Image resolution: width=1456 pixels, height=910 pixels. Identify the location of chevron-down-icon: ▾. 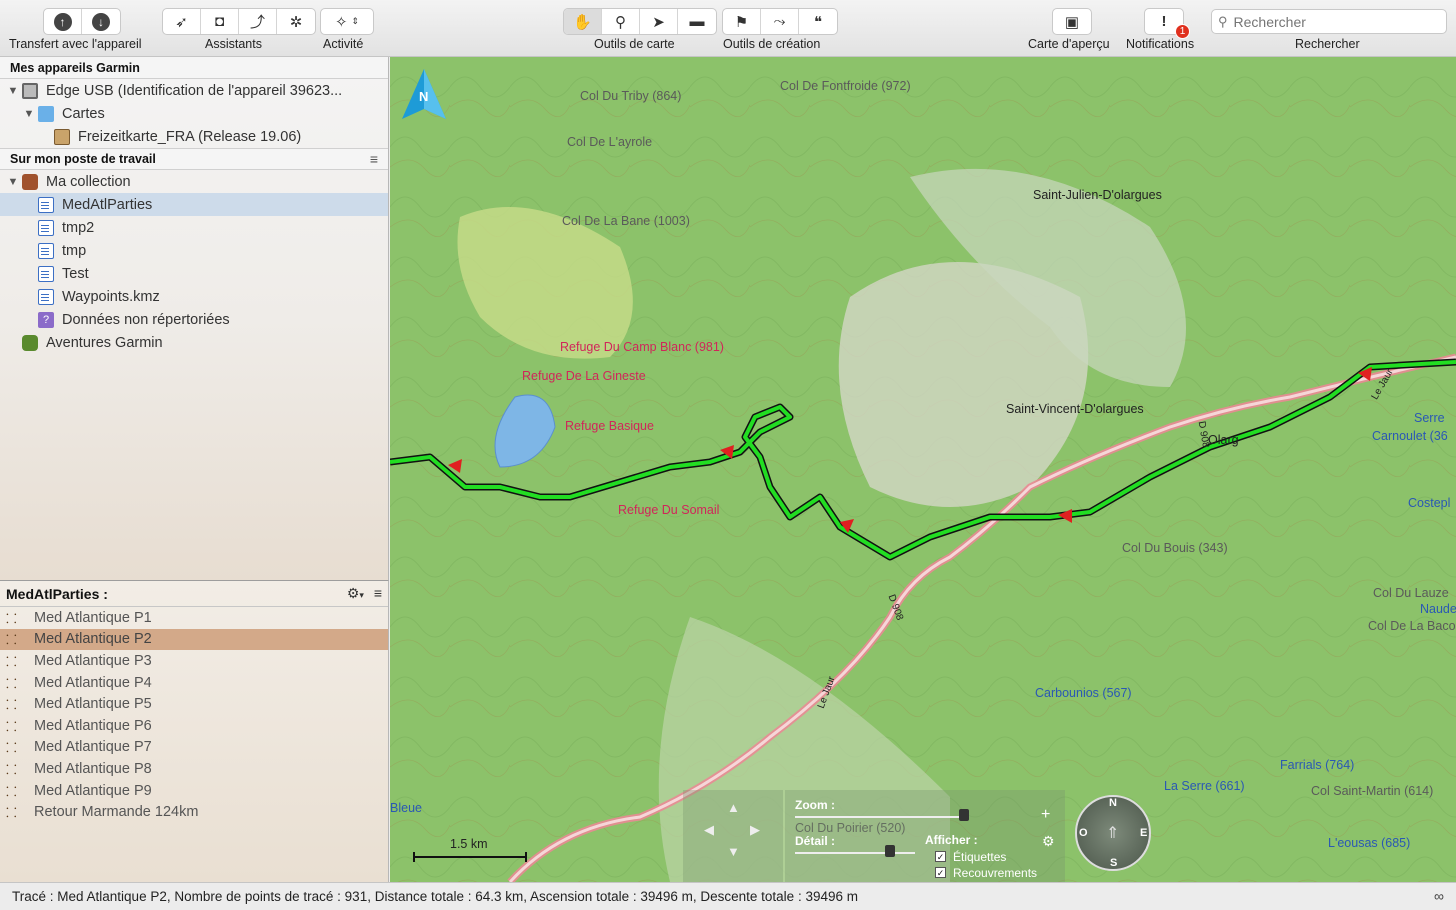
(361, 595).